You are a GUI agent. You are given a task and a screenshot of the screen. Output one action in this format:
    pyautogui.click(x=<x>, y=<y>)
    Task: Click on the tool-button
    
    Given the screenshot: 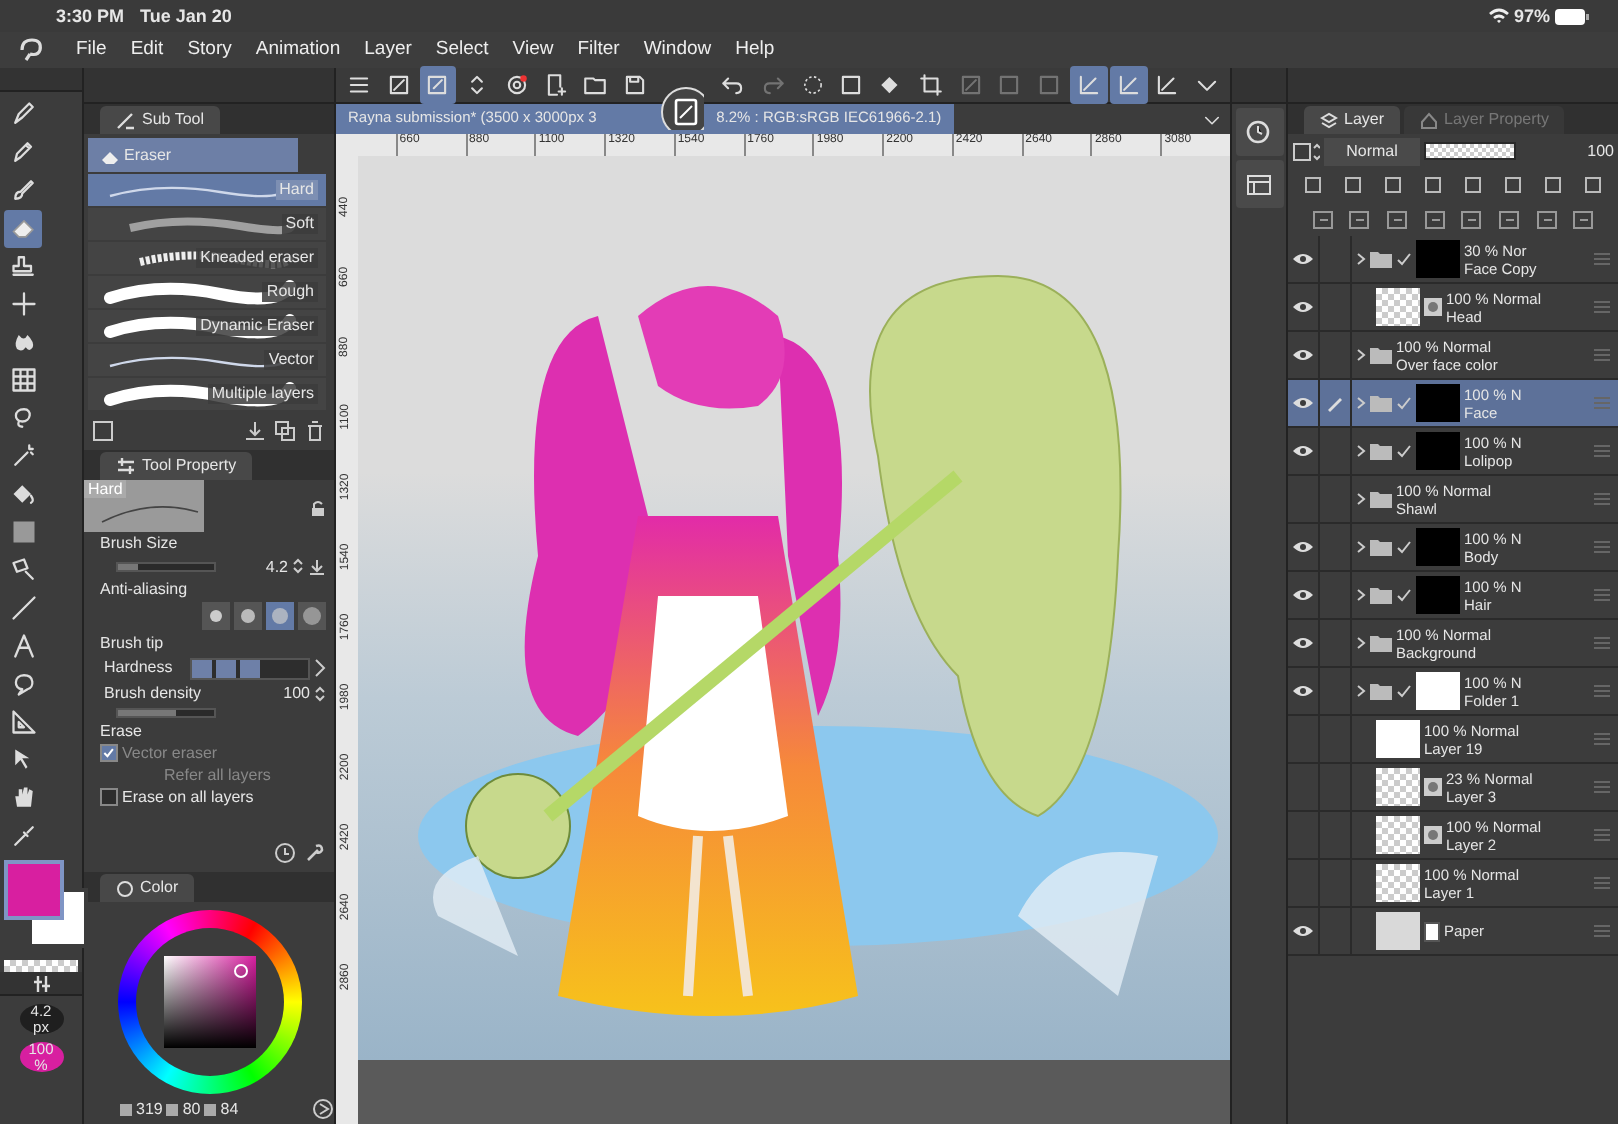 What is the action you would take?
    pyautogui.click(x=23, y=228)
    